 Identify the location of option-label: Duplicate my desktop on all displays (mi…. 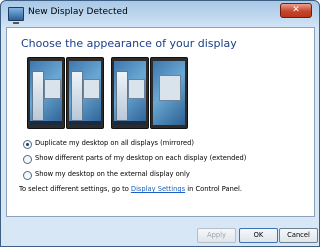
(115, 143).